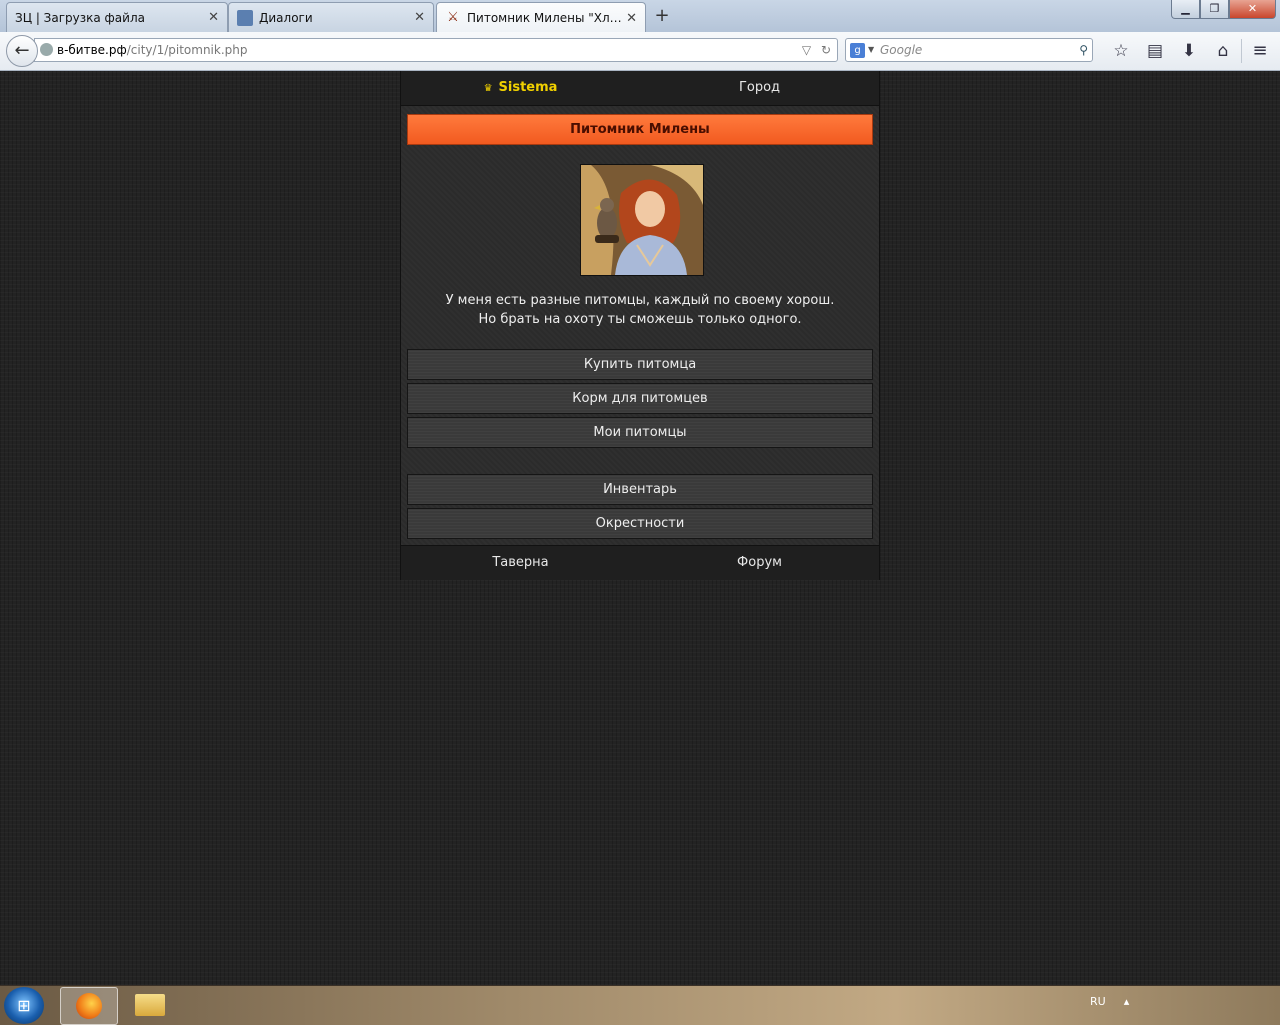 The image size is (1280, 1025). I want to click on start-button: ⊞, so click(24, 1005).